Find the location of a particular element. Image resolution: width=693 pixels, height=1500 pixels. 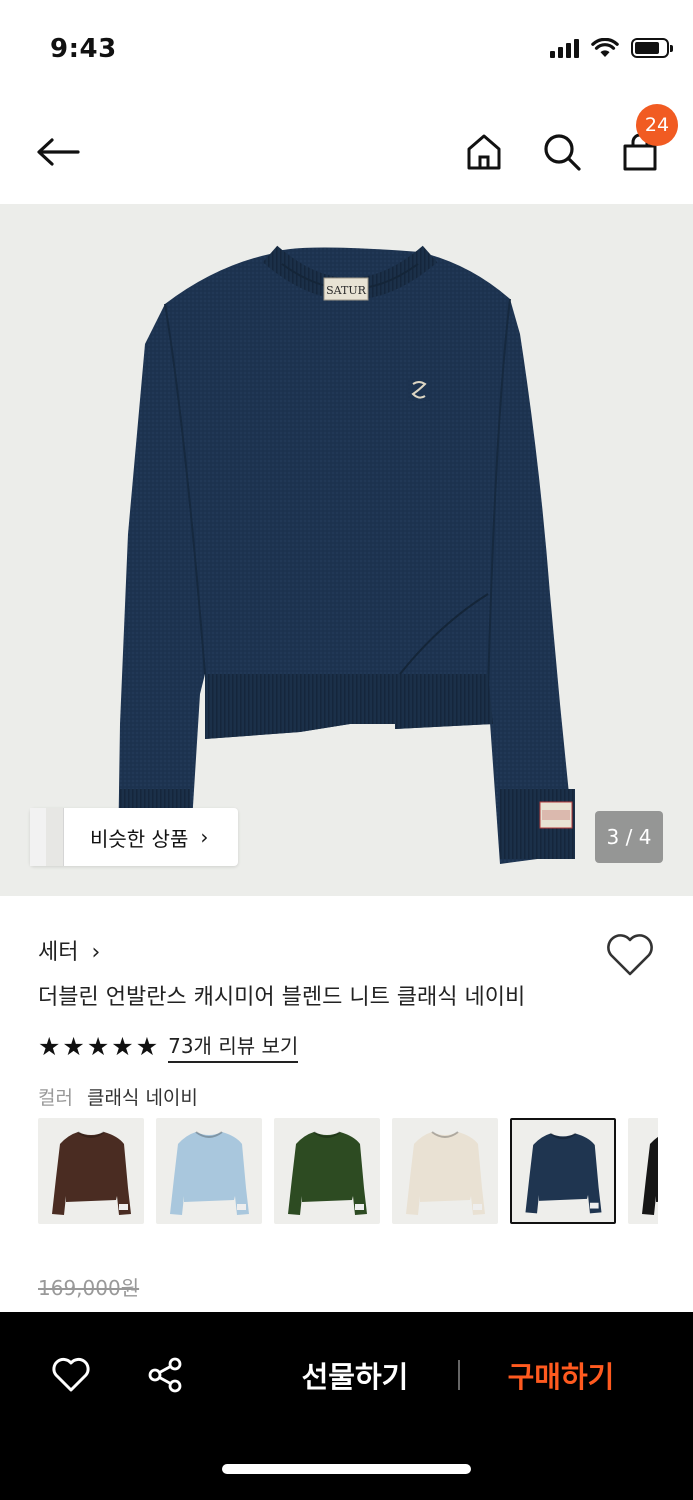

original-price: 169,000원 is located at coordinates (89, 1288).